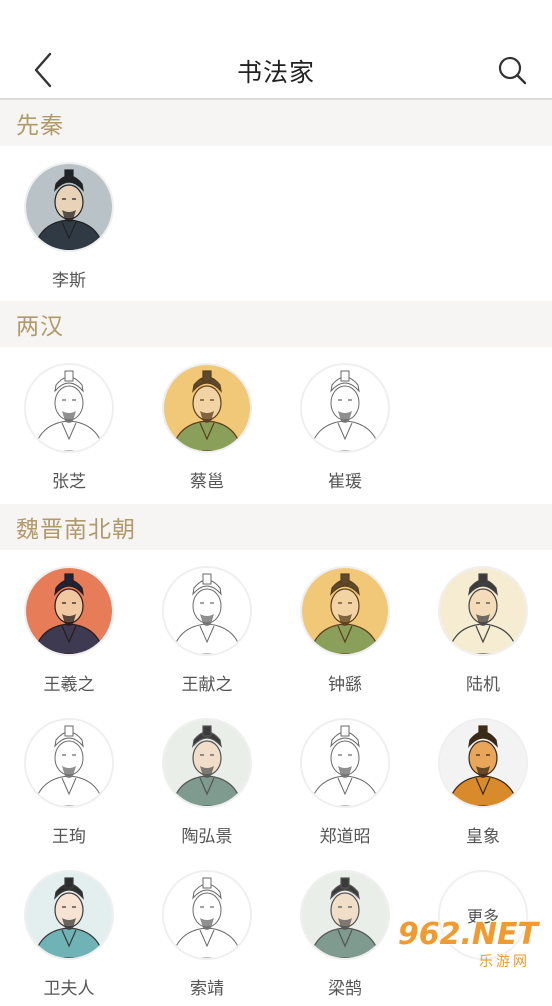 The height and width of the screenshot is (1006, 552). I want to click on calligrapher-item: 陶弘景, so click(207, 778).